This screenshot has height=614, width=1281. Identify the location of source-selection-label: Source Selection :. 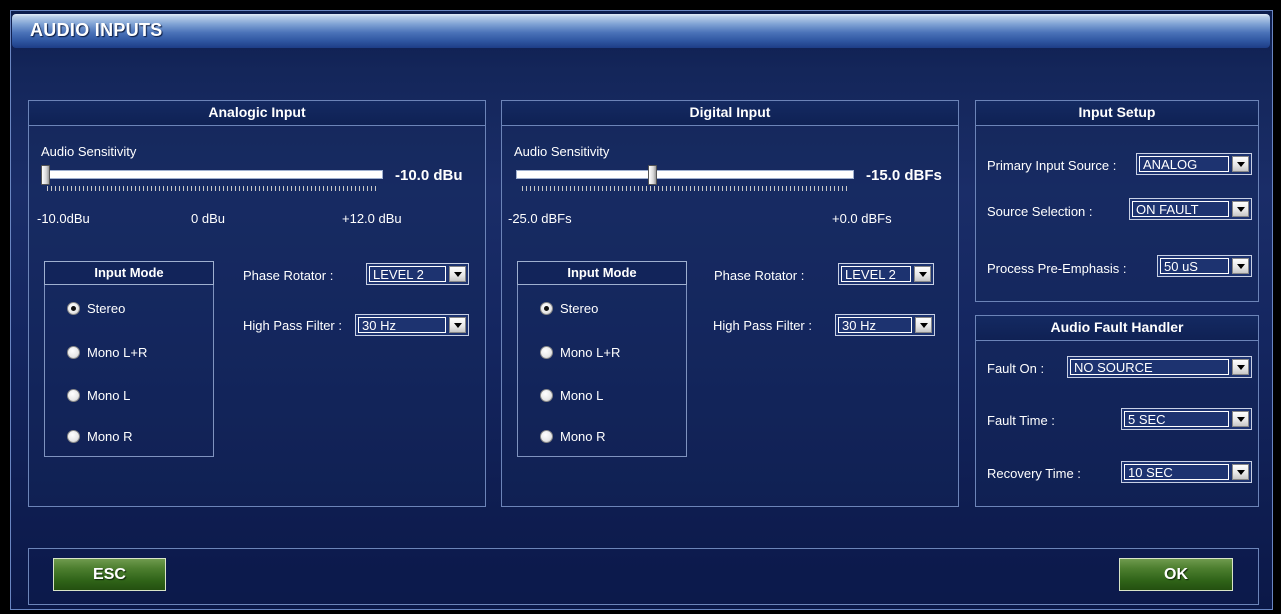
(1040, 211).